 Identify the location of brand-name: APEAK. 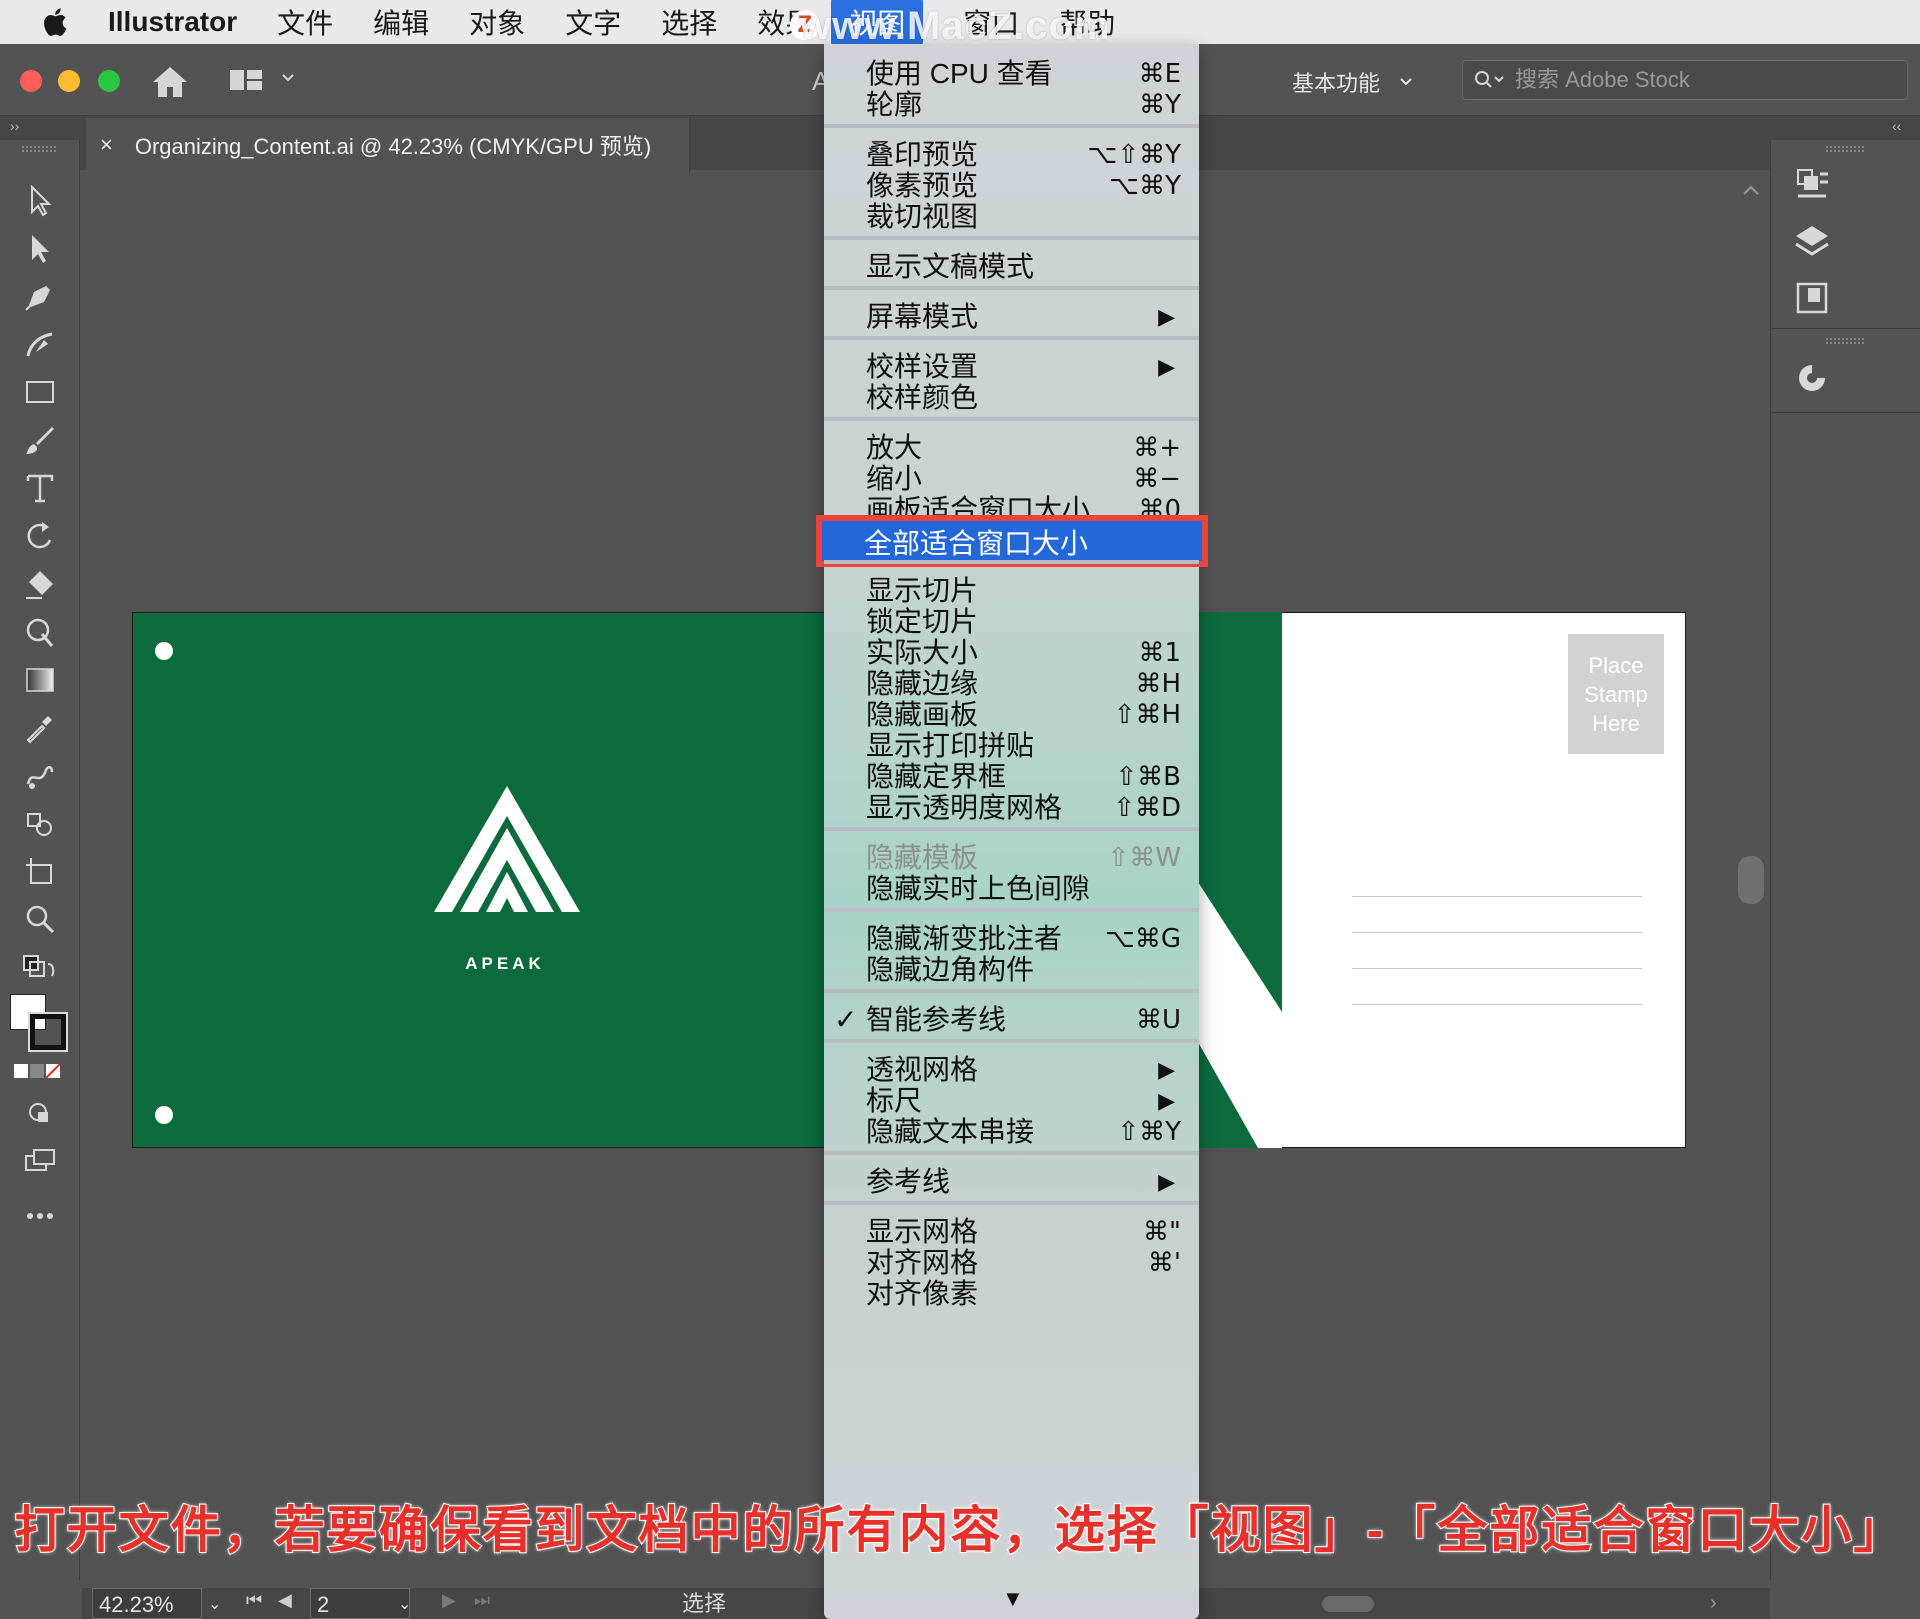
(505, 963).